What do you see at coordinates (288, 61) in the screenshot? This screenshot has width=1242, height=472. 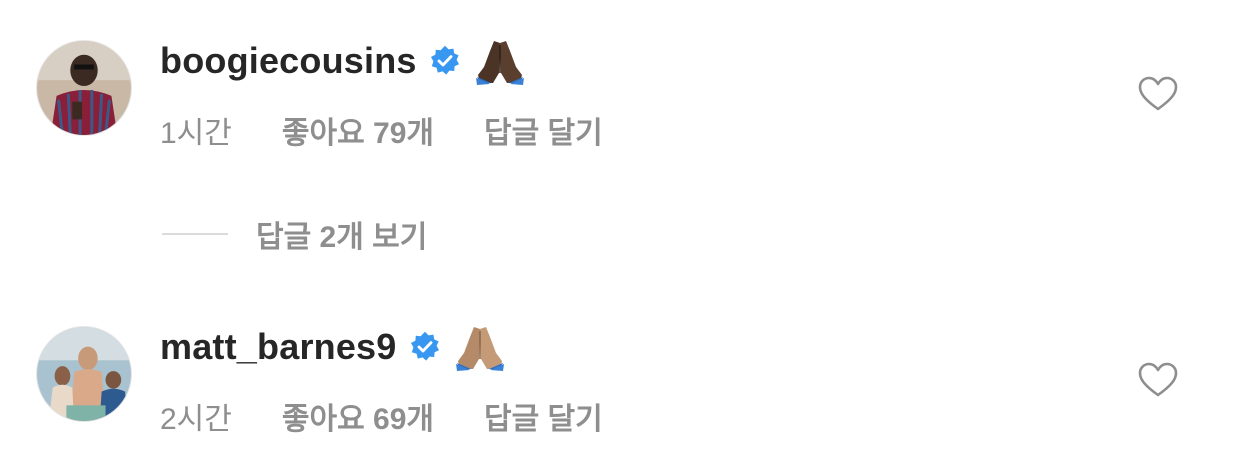 I see `username: boogiecousins` at bounding box center [288, 61].